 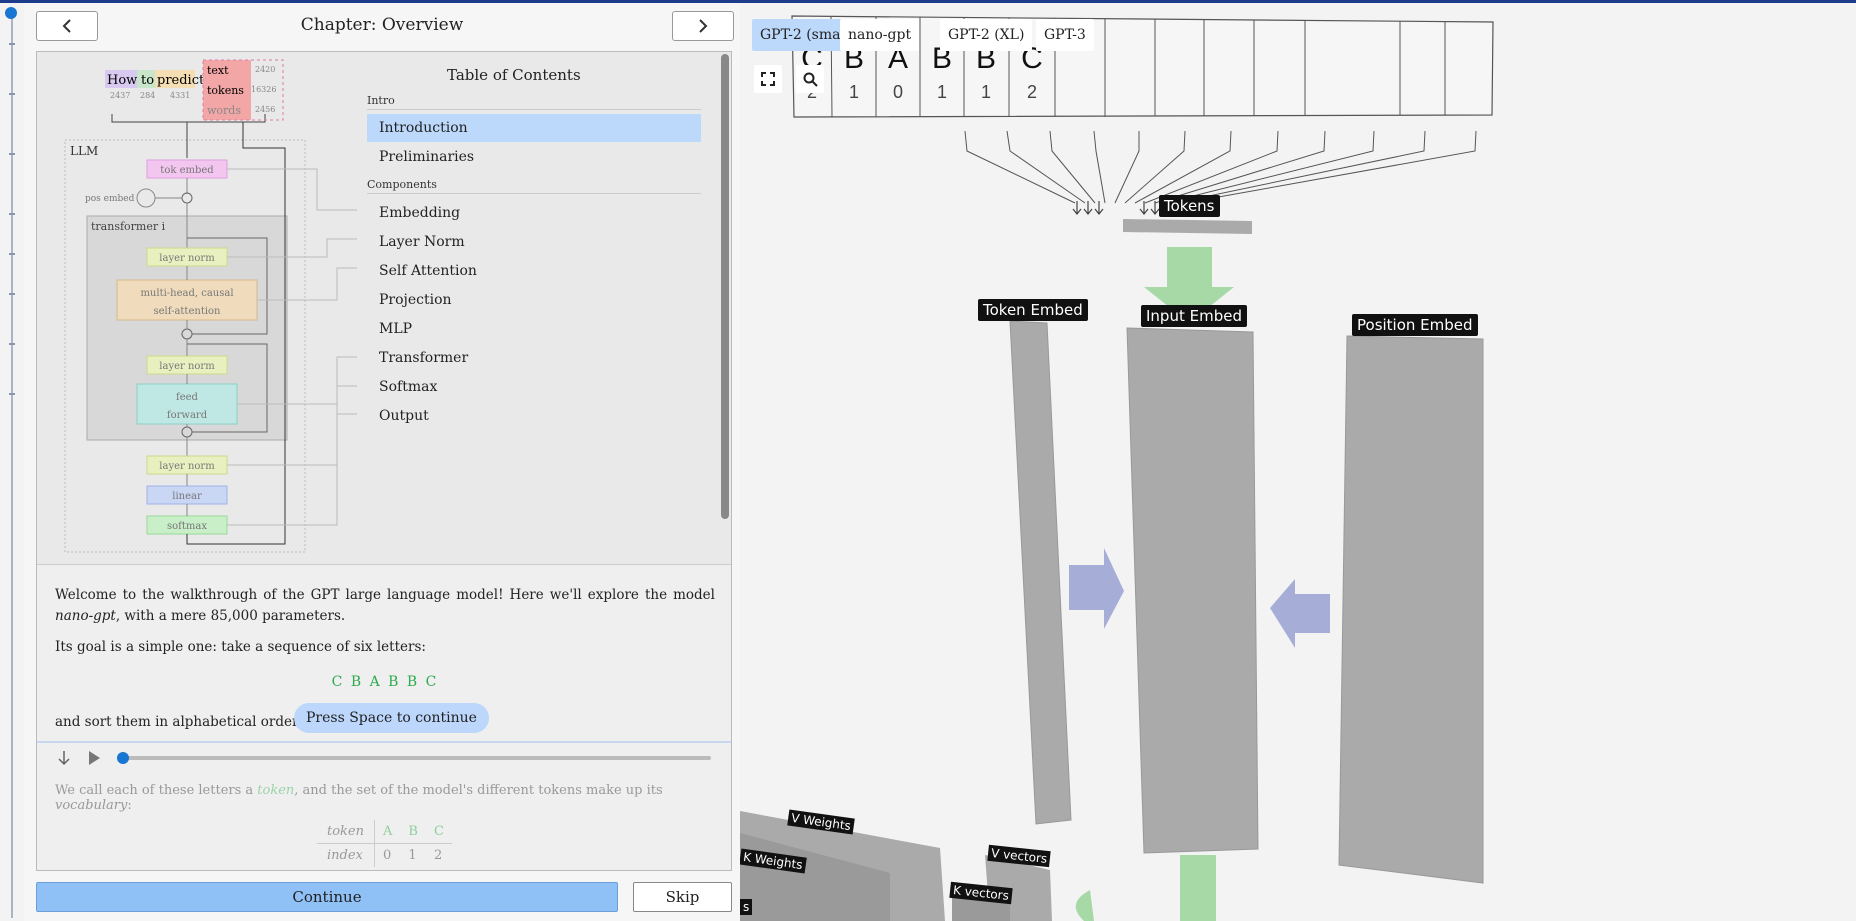 What do you see at coordinates (1065, 35) in the screenshot?
I see `model-gpt3-button: GPT-3` at bounding box center [1065, 35].